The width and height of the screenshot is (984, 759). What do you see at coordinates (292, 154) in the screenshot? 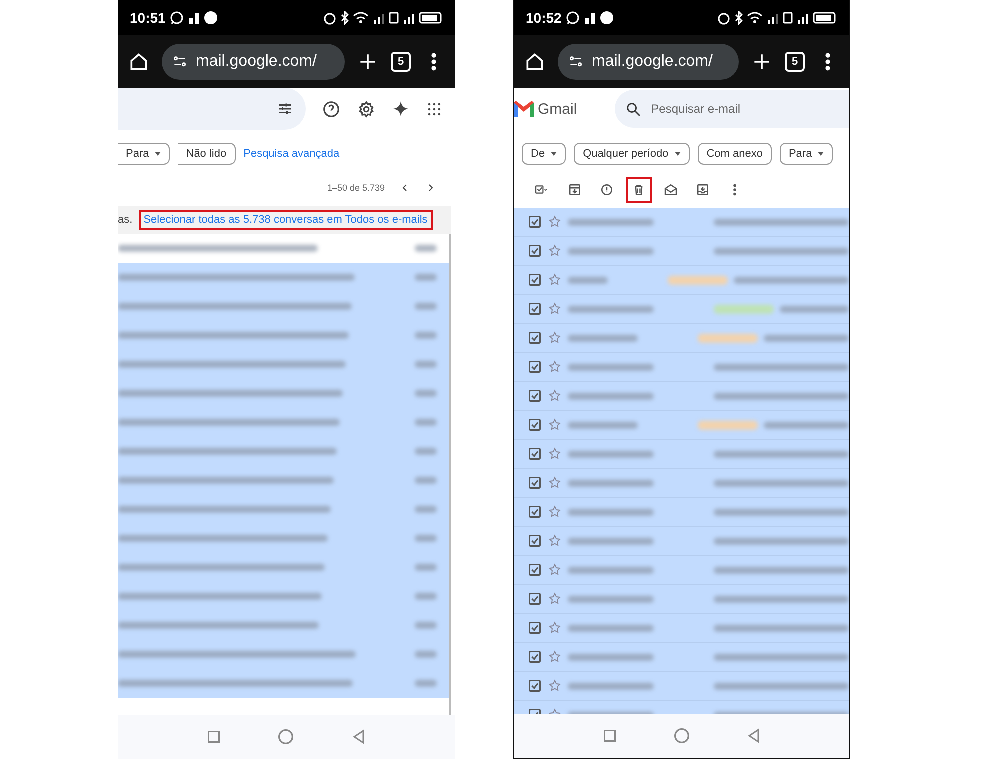
I see `advanced-search-link: Pesquisa avançada` at bounding box center [292, 154].